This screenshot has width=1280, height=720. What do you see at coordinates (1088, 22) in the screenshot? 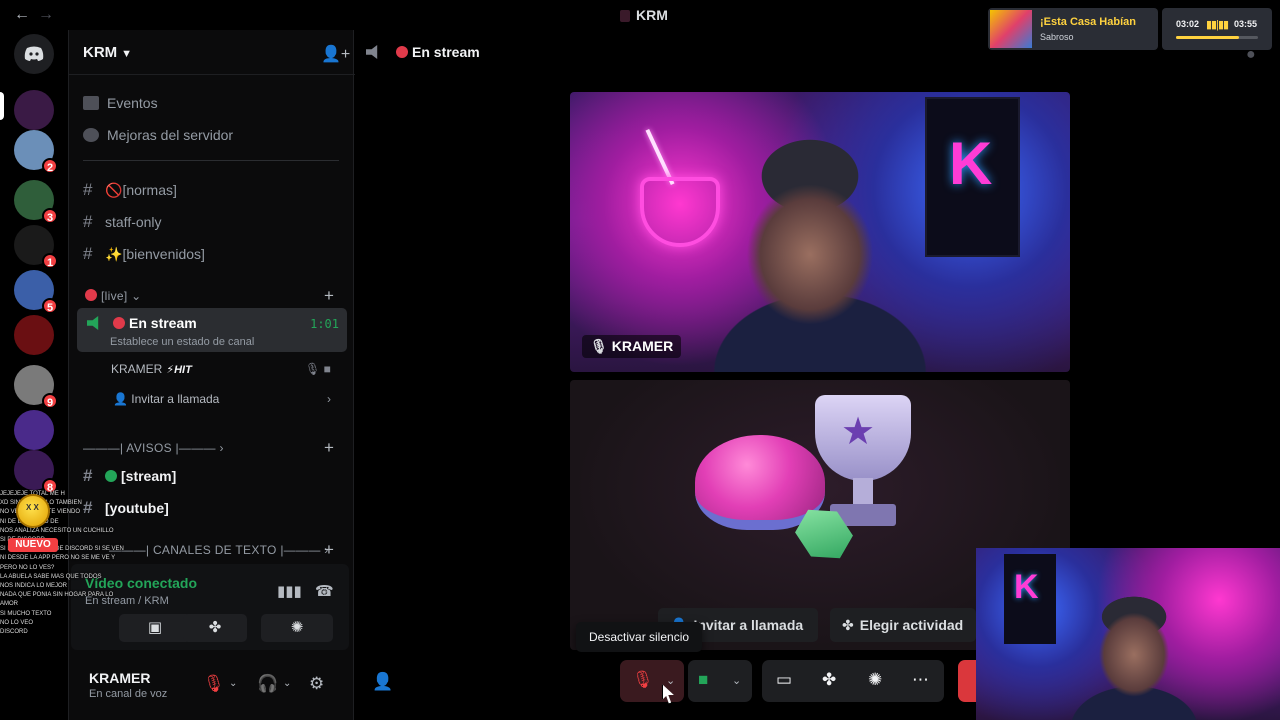
I see `song-title: ¡Esta Casa Habían` at bounding box center [1088, 22].